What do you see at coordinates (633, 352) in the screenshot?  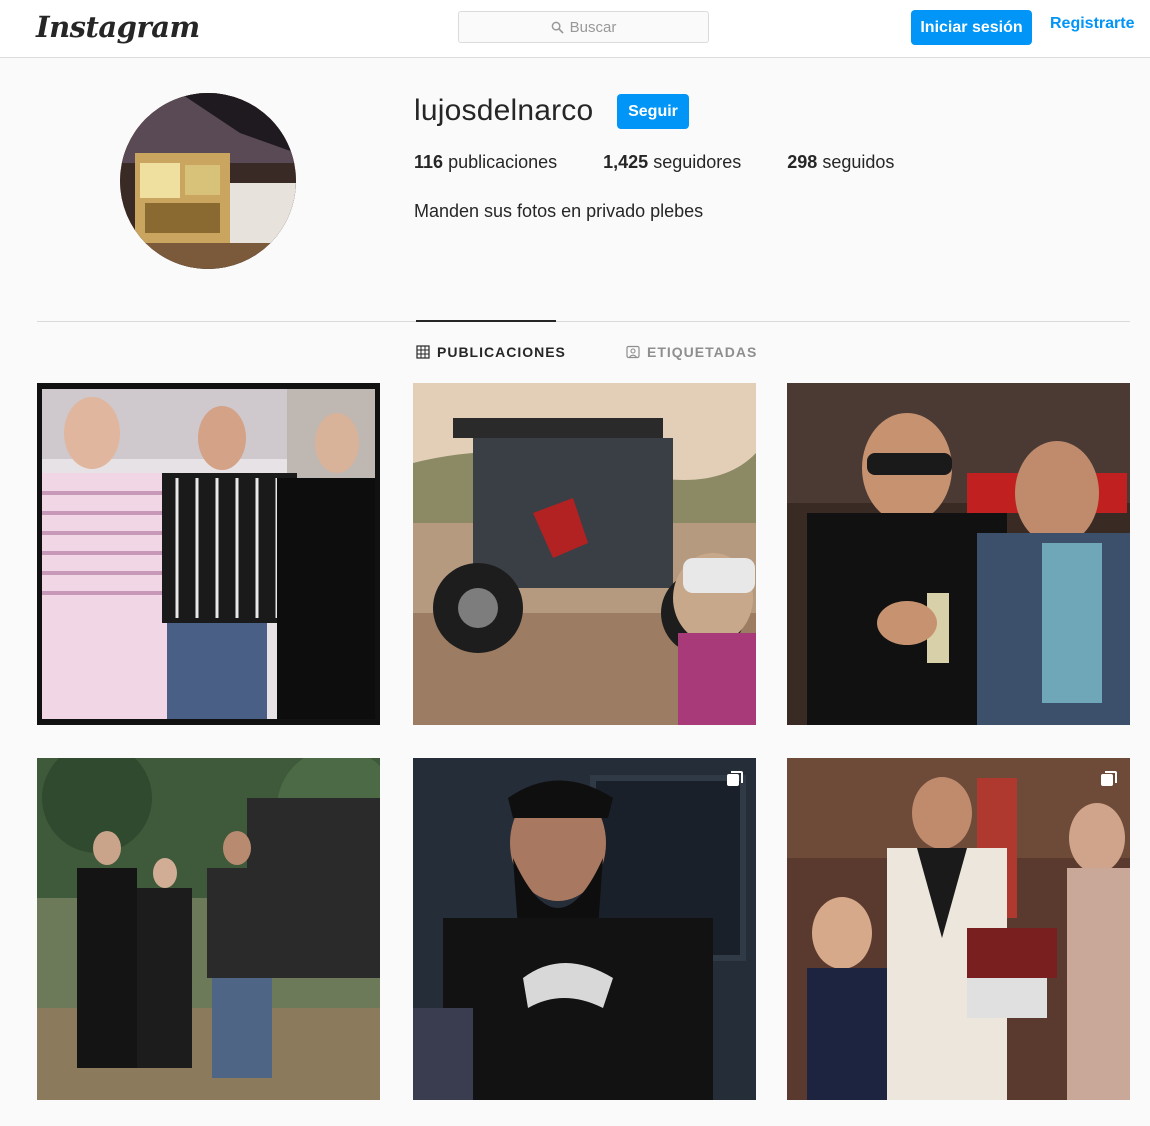 I see `tagged-icon` at bounding box center [633, 352].